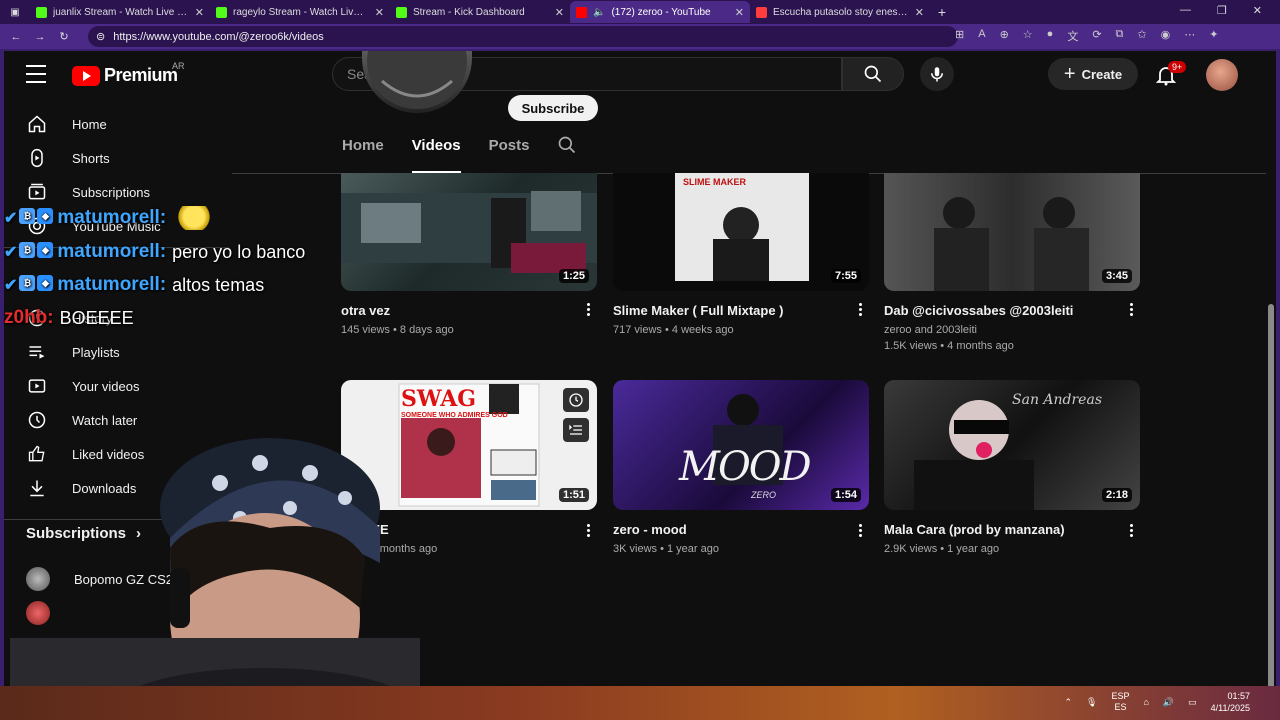  Describe the element at coordinates (999, 310) in the screenshot. I see `video-title: Dab @cicivossabes @2003leiti` at that location.